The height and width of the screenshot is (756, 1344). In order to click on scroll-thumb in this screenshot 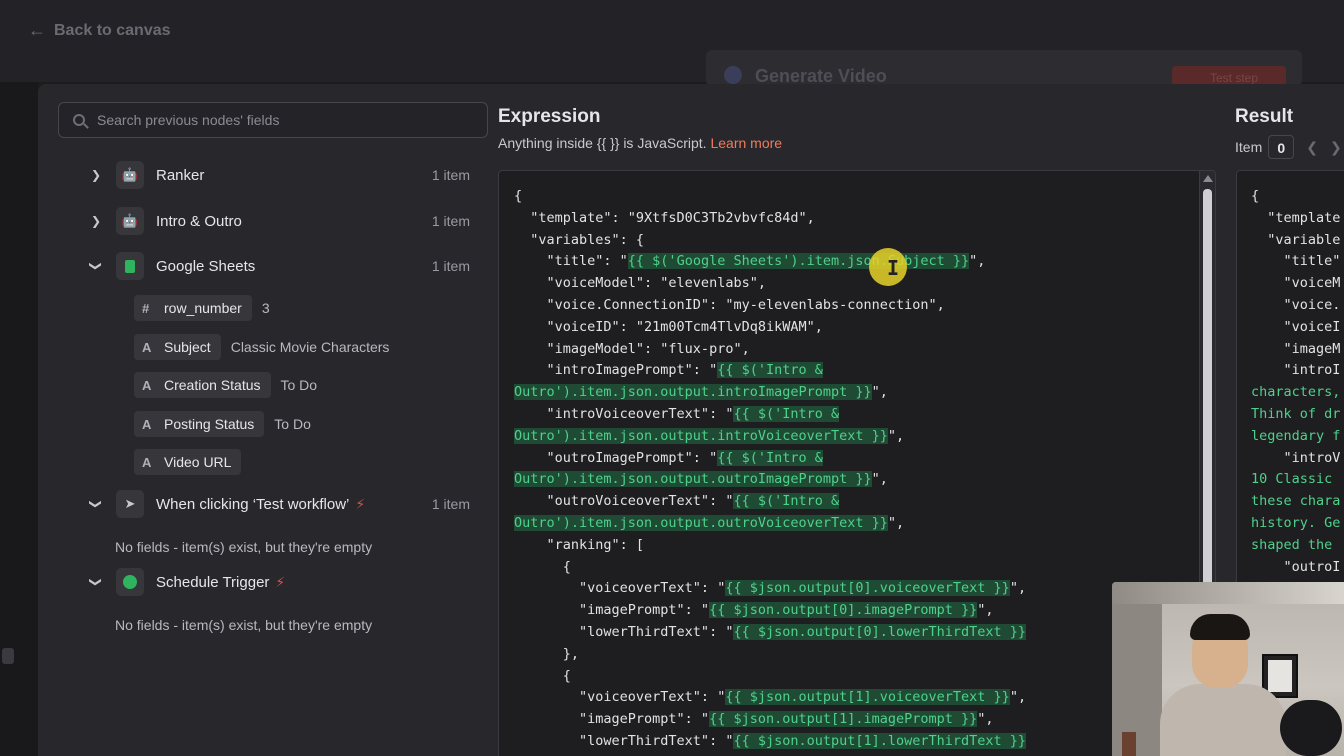, I will do `click(1207, 409)`.